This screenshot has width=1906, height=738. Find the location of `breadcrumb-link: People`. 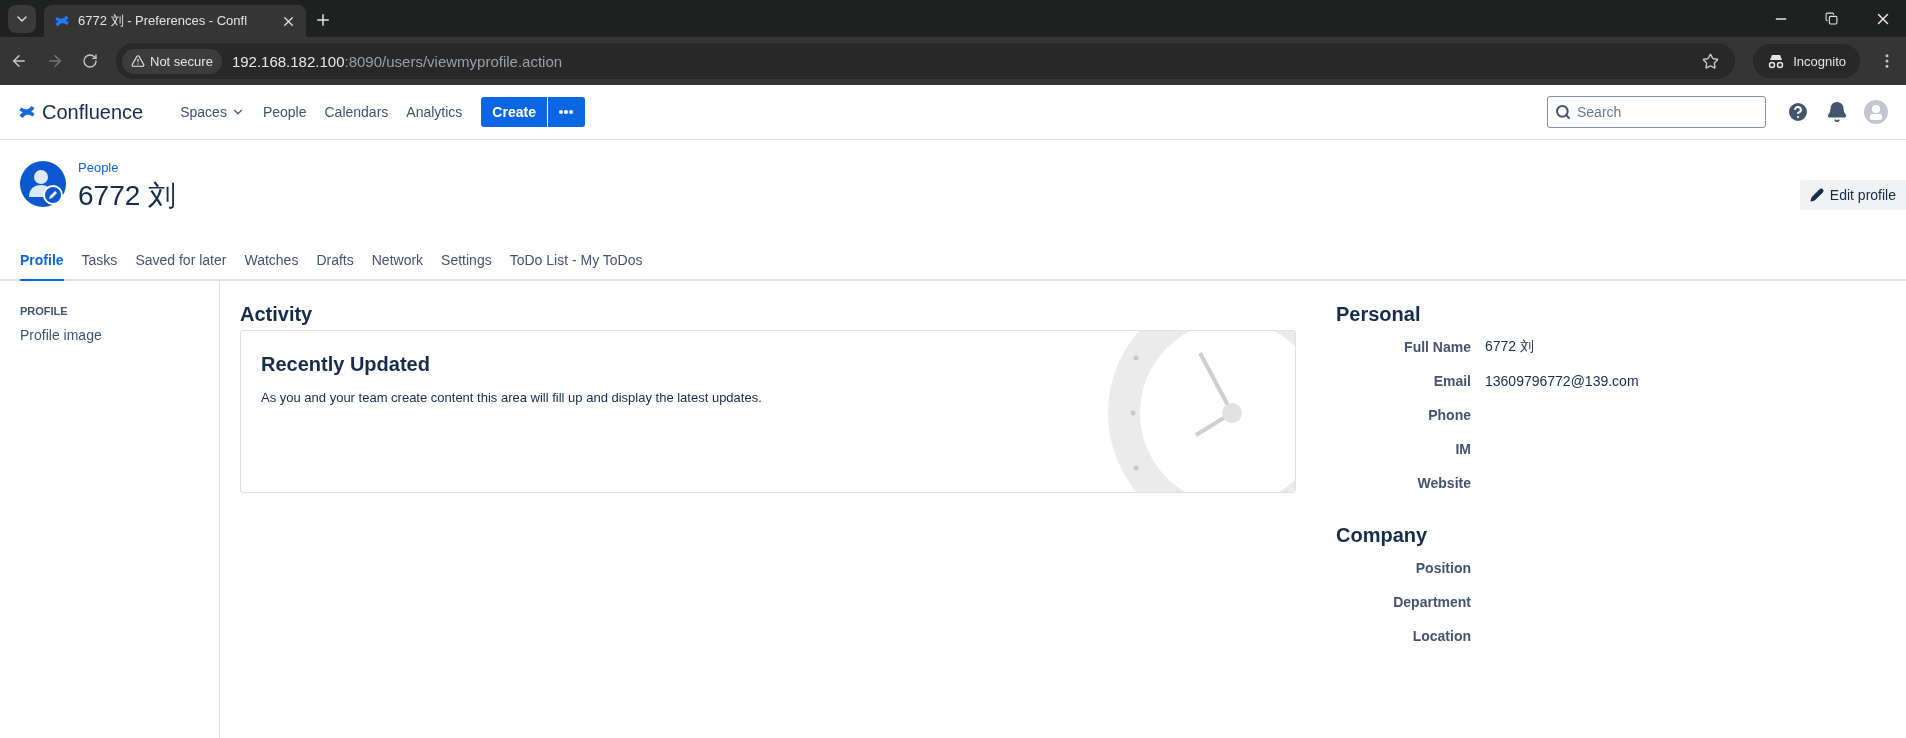

breadcrumb-link: People is located at coordinates (127, 167).